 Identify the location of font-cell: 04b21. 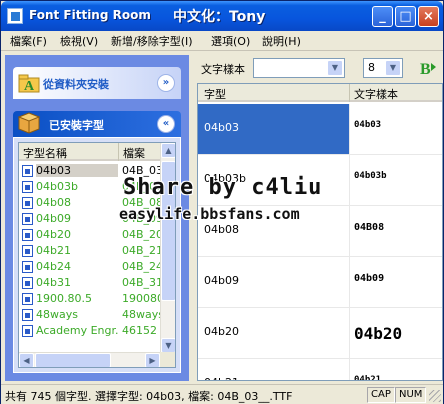
(274, 369).